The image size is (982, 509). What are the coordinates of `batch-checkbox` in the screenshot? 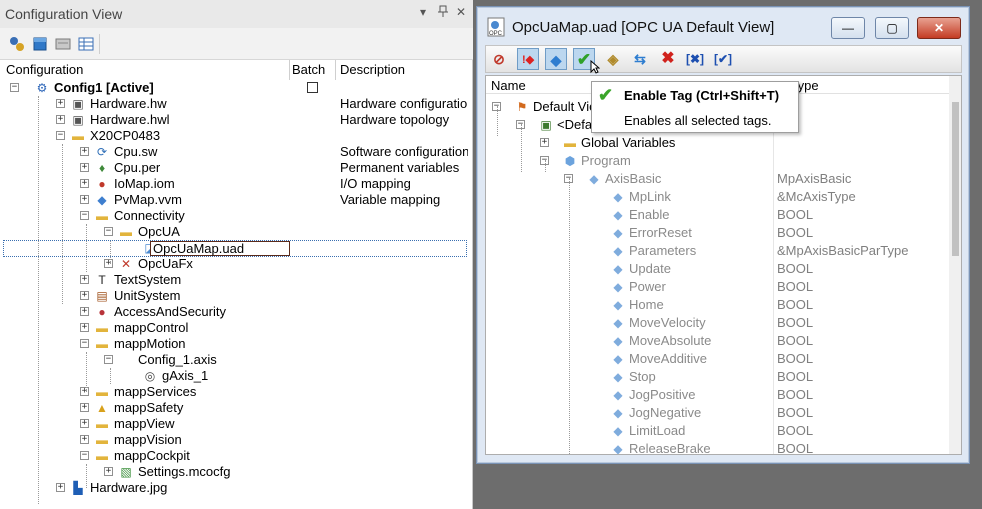 It's located at (312, 87).